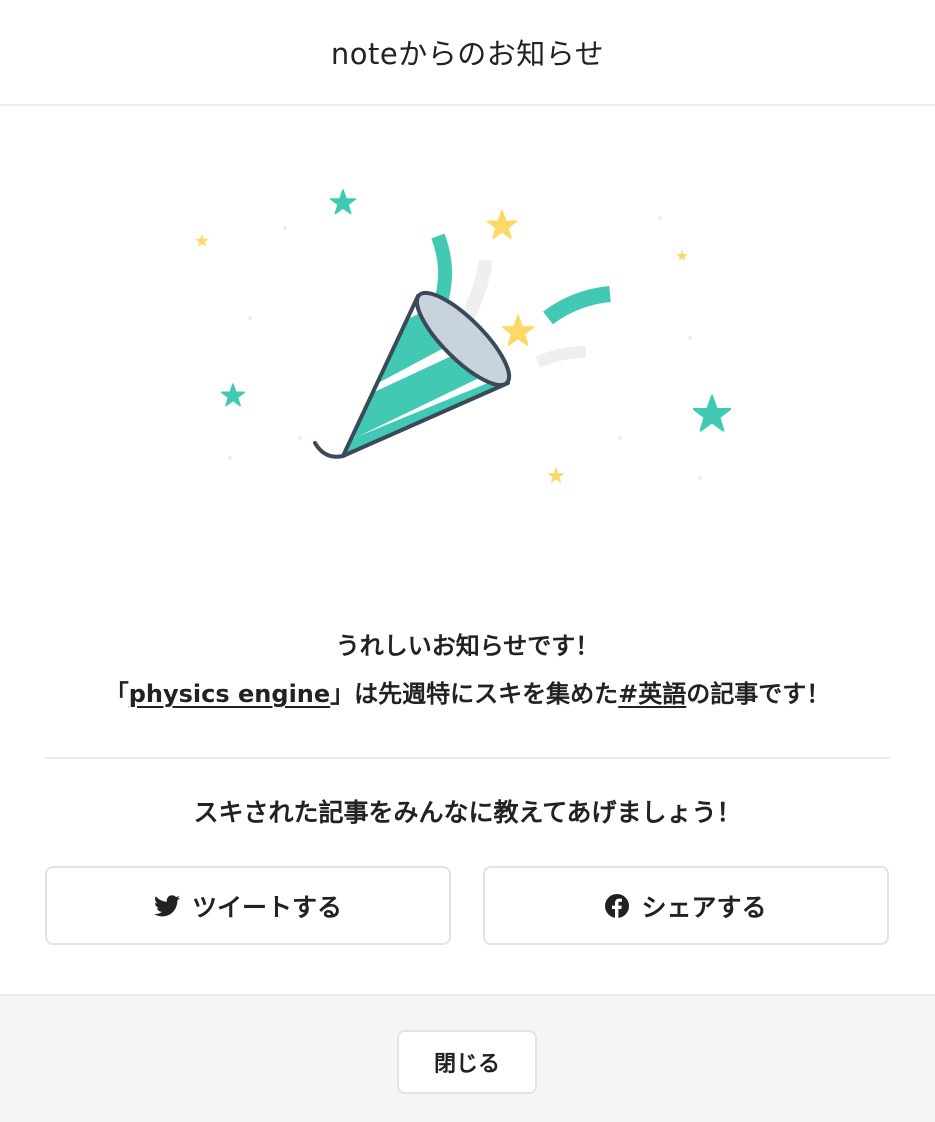 Image resolution: width=935 pixels, height=1122 pixels. Describe the element at coordinates (343, 202) in the screenshot. I see `star-teal-top` at that location.